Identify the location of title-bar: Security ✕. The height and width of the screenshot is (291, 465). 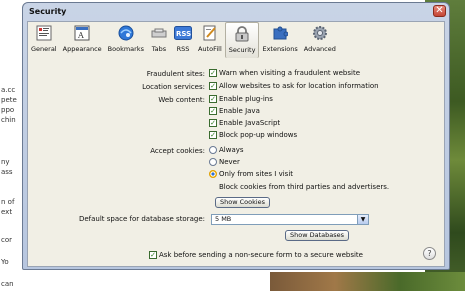
(236, 11).